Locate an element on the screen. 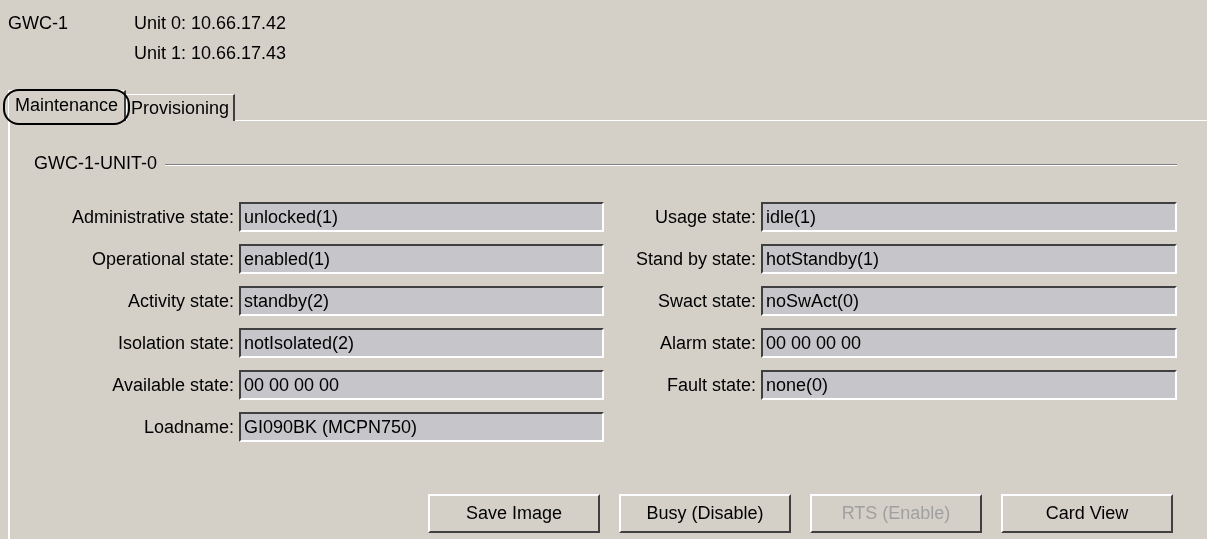 The height and width of the screenshot is (539, 1207). tab: Provisioning is located at coordinates (181, 107).